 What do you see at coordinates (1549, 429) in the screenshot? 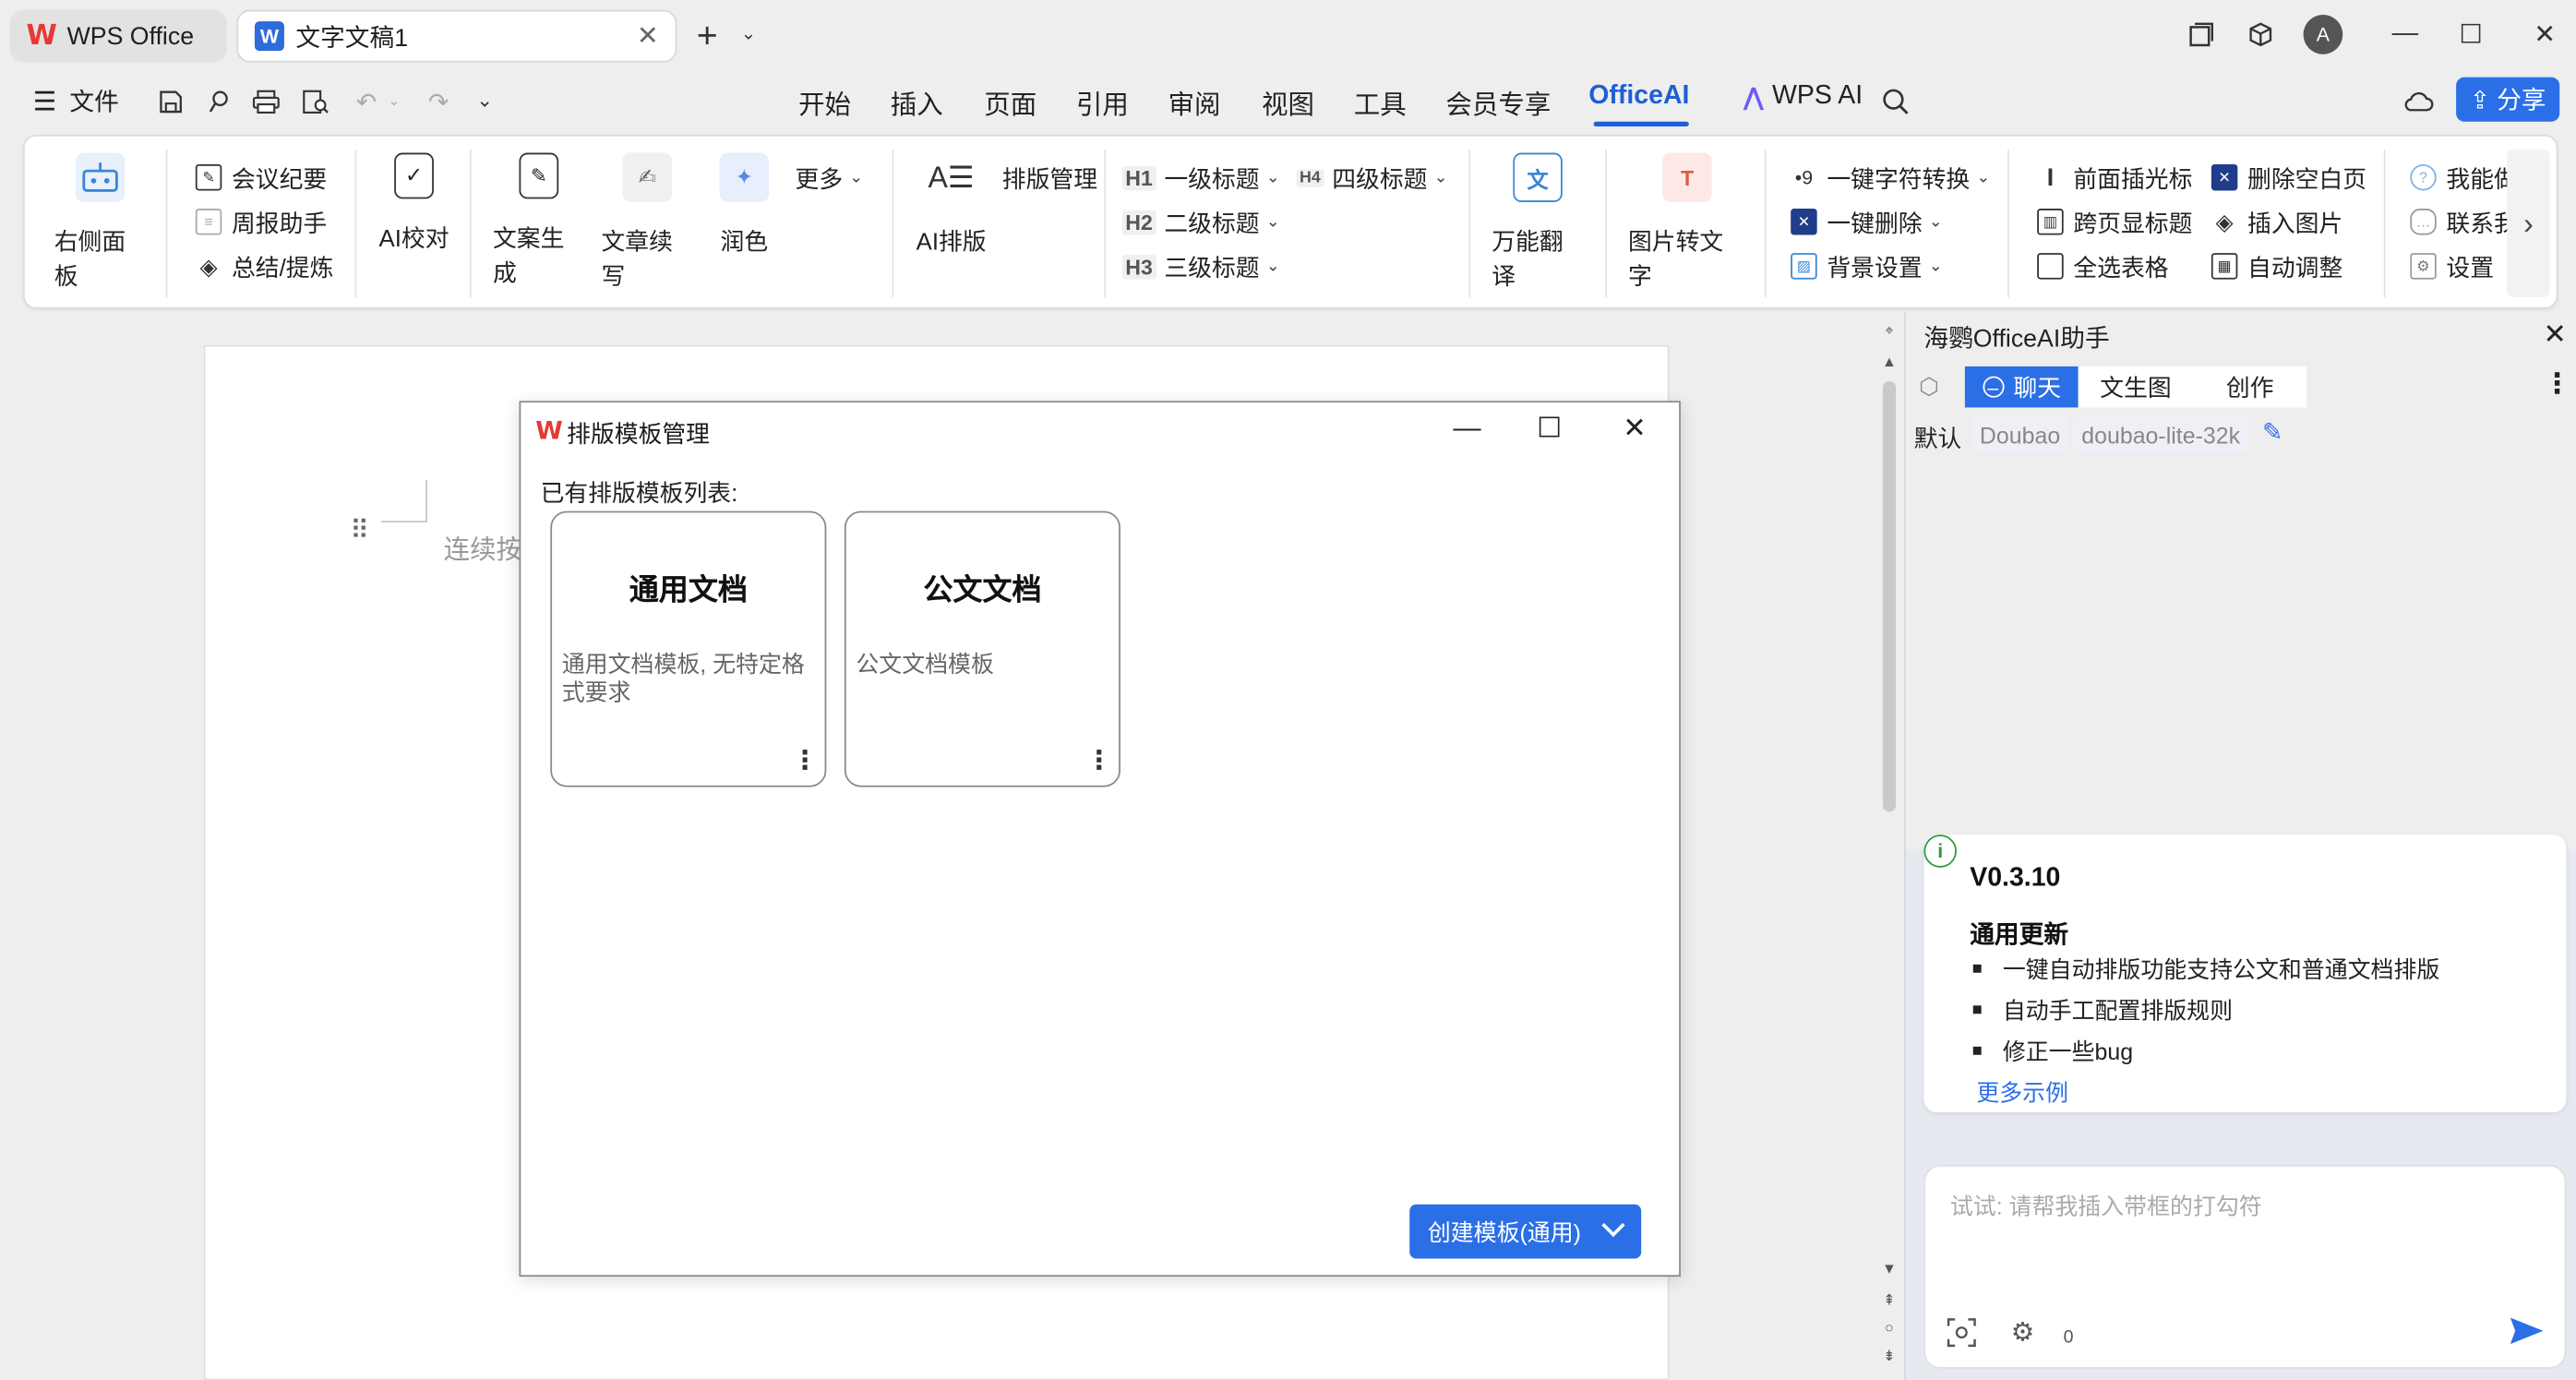
I see `dialog-maximize-icon: ☐` at bounding box center [1549, 429].